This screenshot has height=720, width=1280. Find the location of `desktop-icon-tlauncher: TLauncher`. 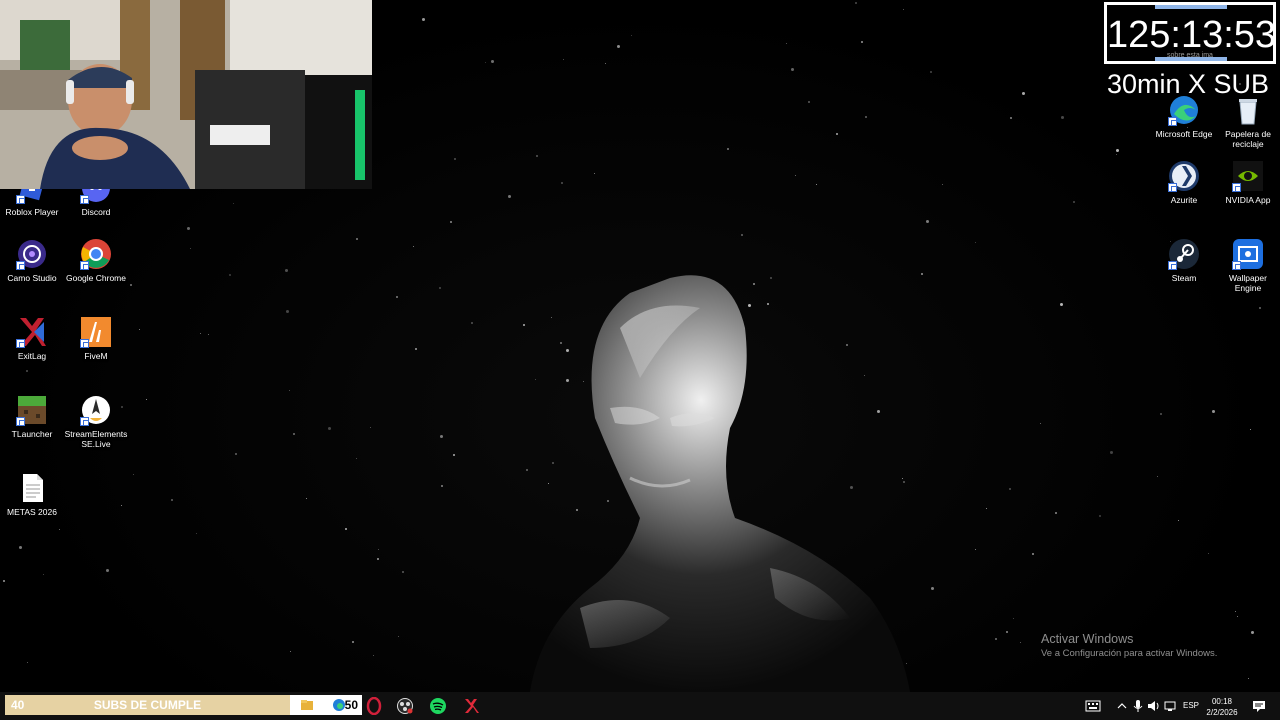

desktop-icon-tlauncher: TLauncher is located at coordinates (32, 416).